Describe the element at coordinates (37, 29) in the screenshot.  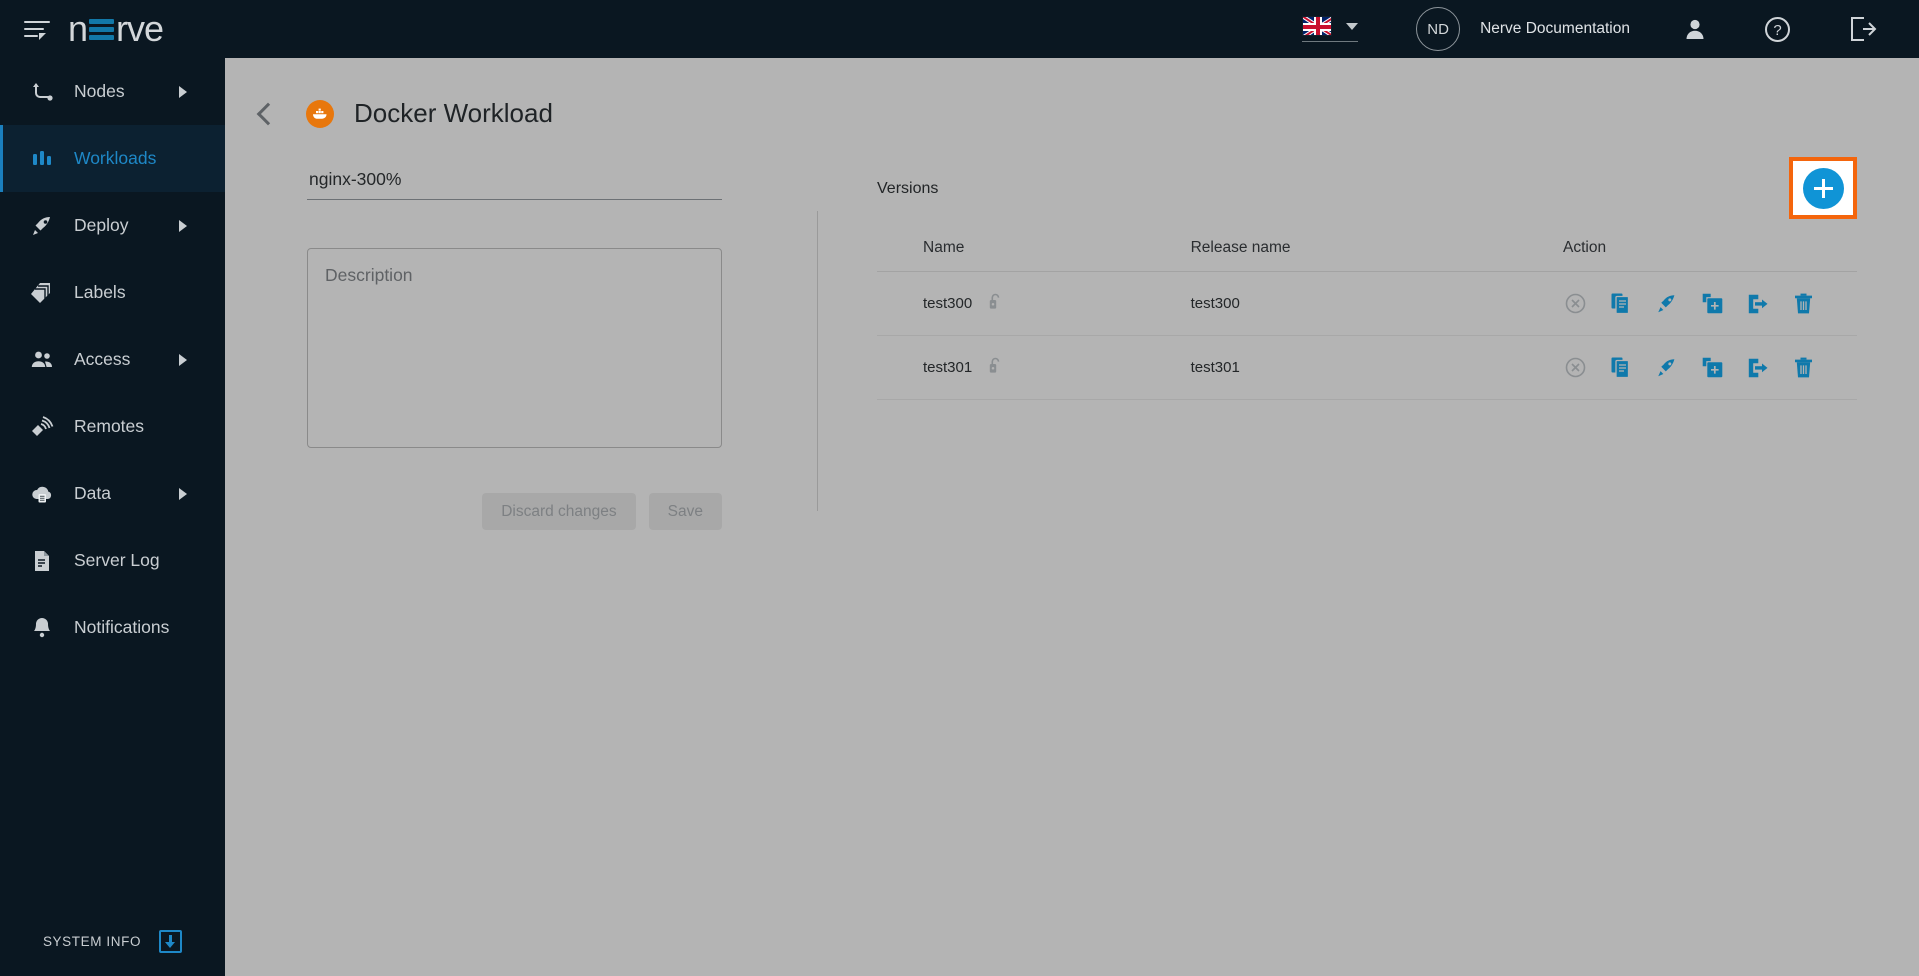
I see `hamburger-menu-icon` at that location.